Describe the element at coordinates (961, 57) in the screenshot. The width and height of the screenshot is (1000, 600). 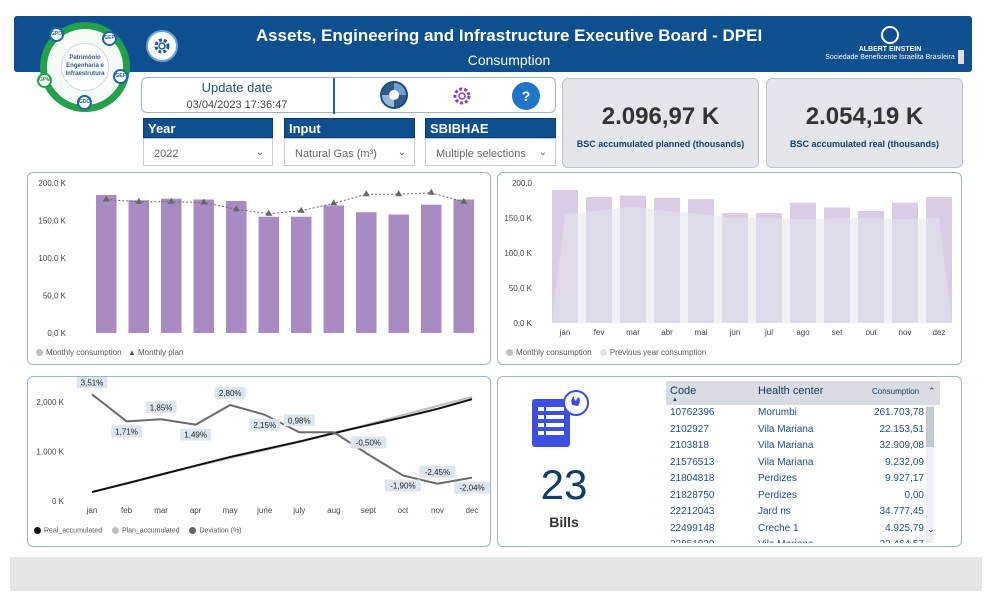
I see `header-scrollbar` at that location.